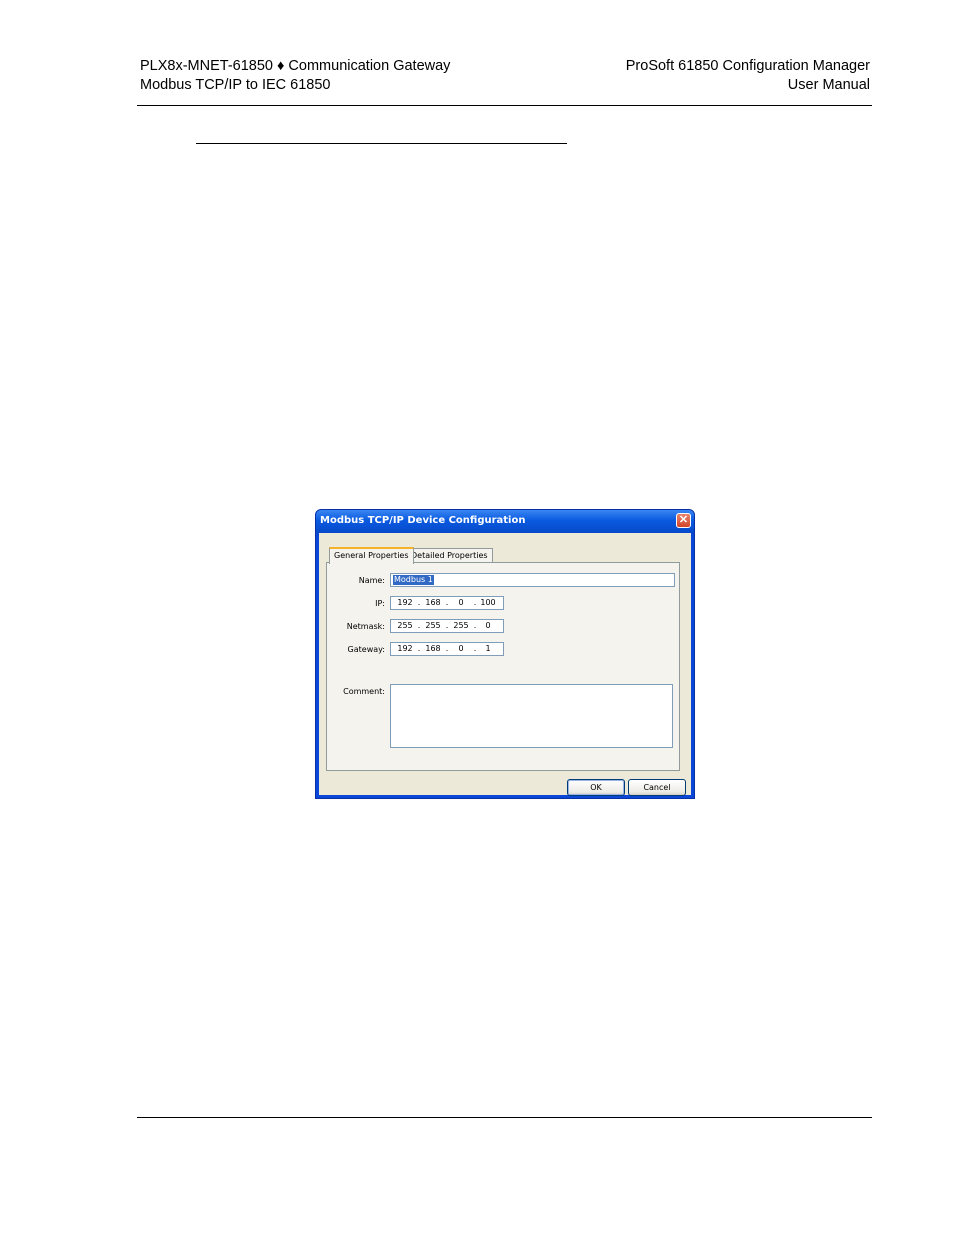  I want to click on header-product-subtitle: Modbus TCP/IP to IEC 61850, so click(235, 85).